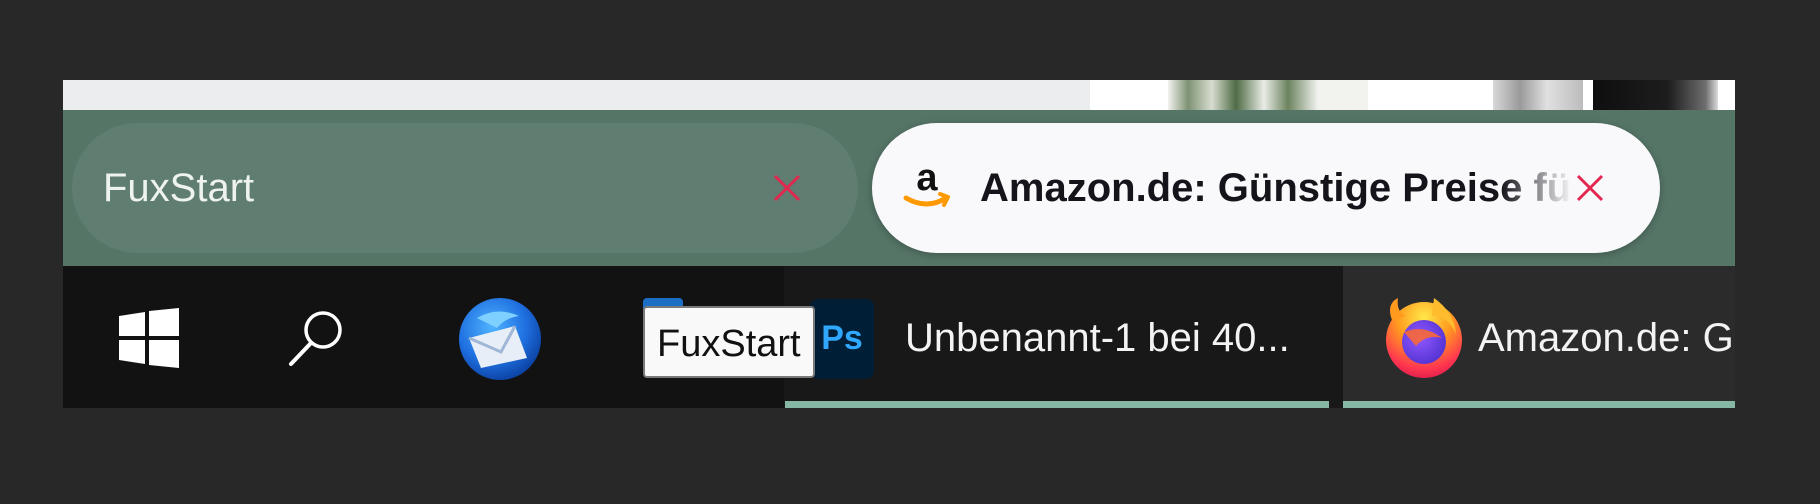 This screenshot has height=504, width=1820. What do you see at coordinates (927, 179) in the screenshot?
I see `svg-text: a` at bounding box center [927, 179].